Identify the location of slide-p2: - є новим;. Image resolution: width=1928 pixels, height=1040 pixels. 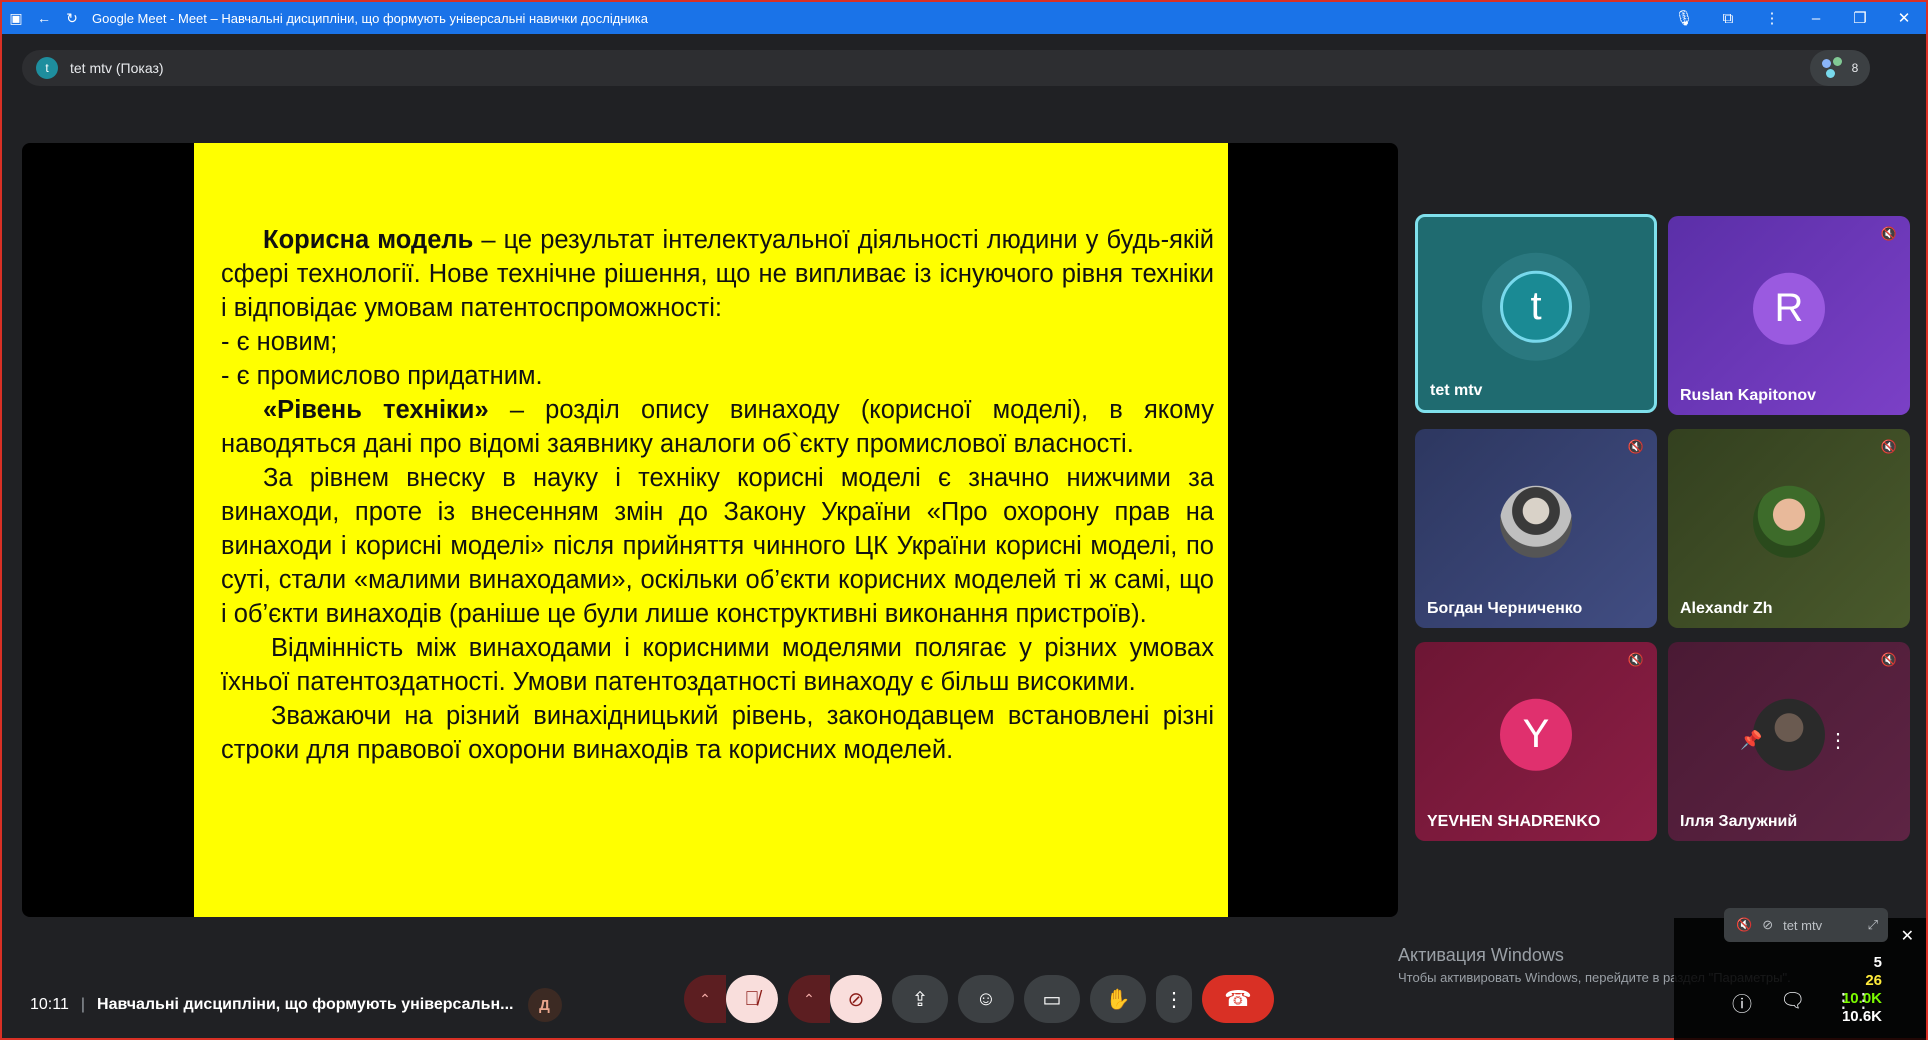
(279, 342).